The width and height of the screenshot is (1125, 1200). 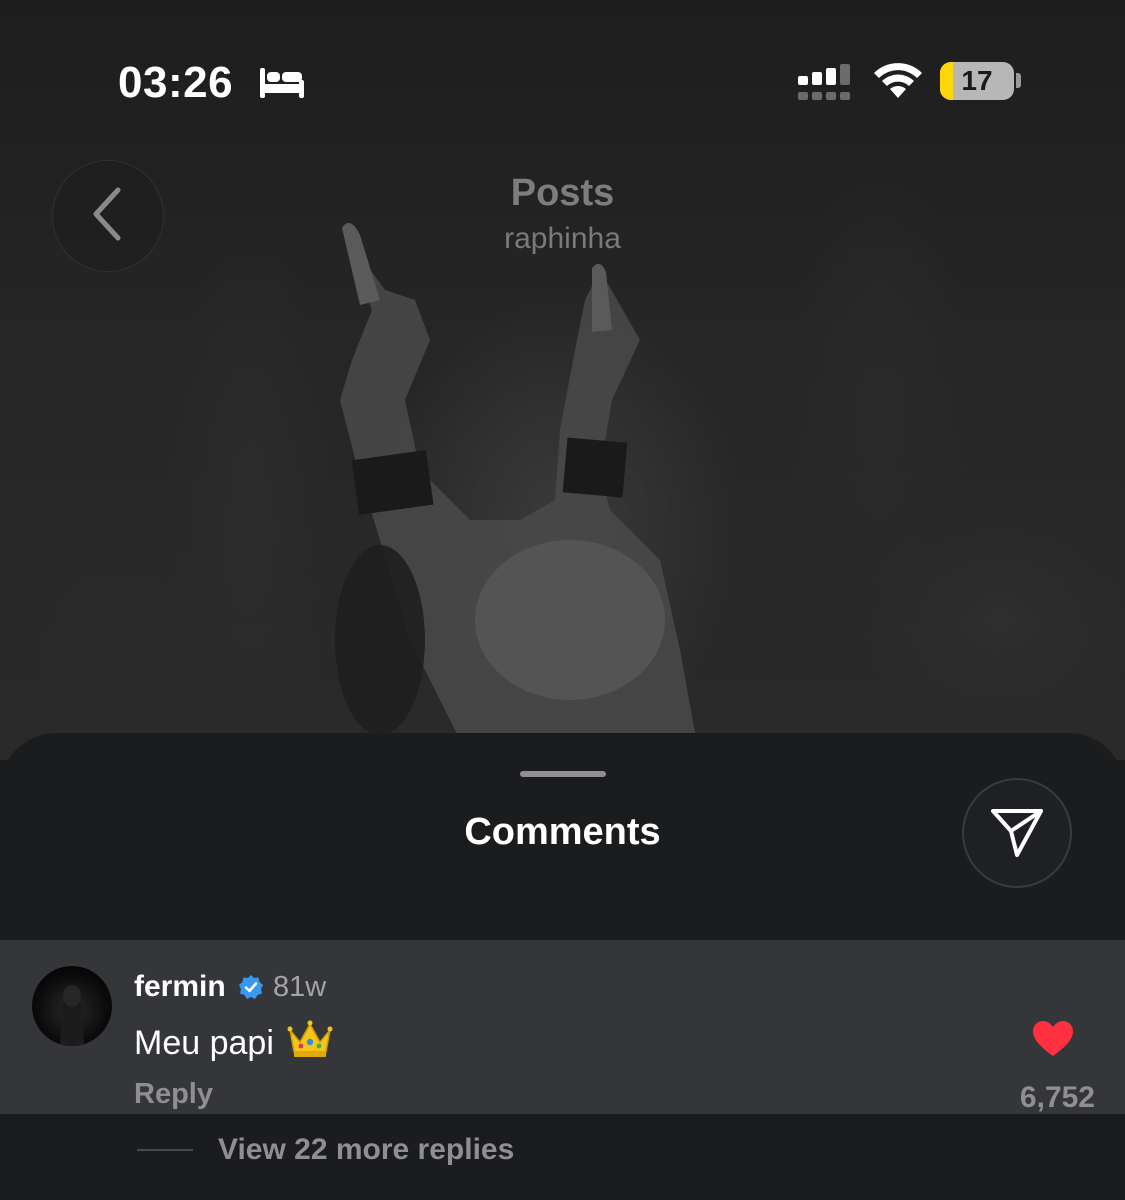 I want to click on sheet-grabber, so click(x=563, y=774).